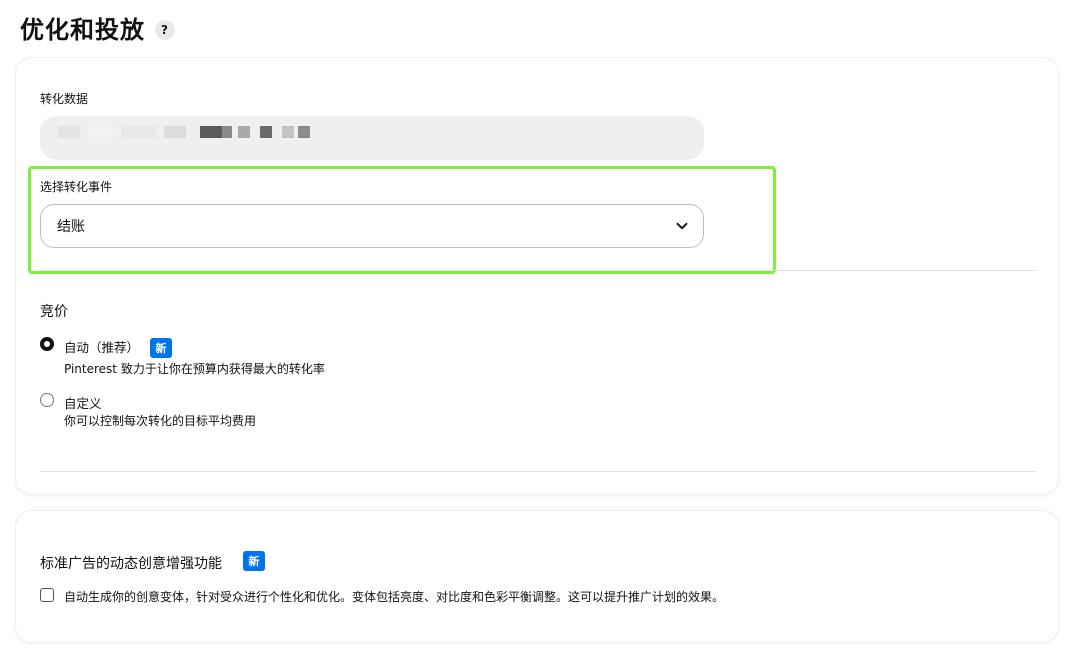 The width and height of the screenshot is (1080, 648). What do you see at coordinates (682, 226) in the screenshot?
I see `chevron-down-icon` at bounding box center [682, 226].